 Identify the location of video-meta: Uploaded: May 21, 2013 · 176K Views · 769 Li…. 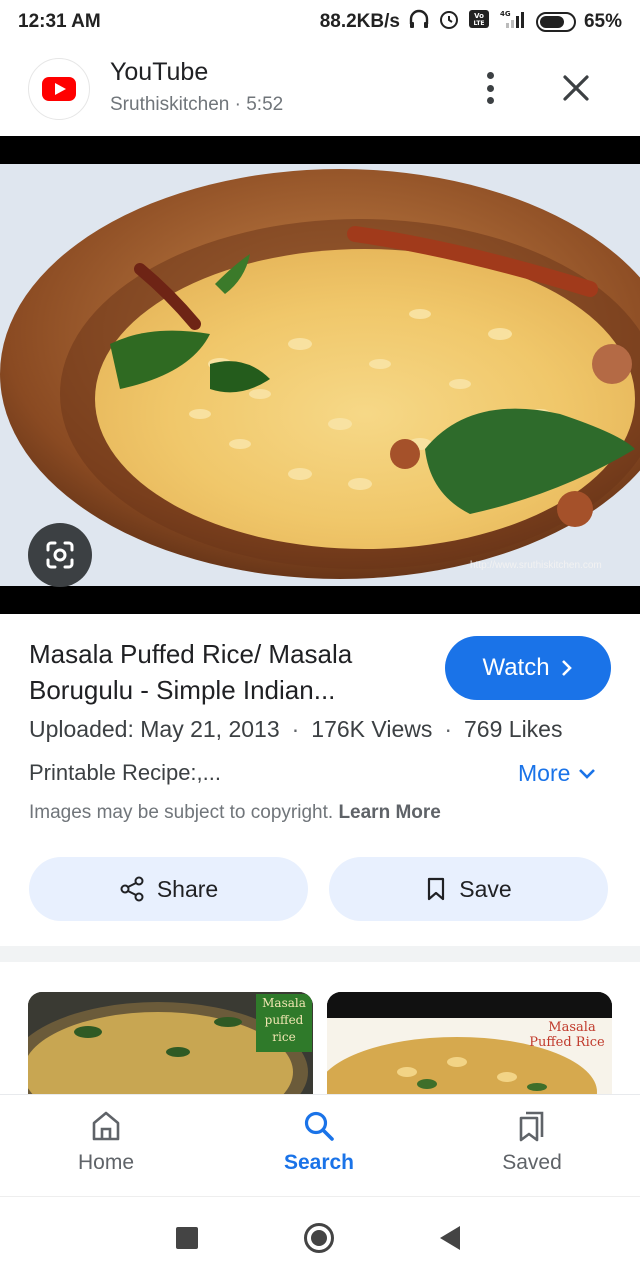
(296, 729).